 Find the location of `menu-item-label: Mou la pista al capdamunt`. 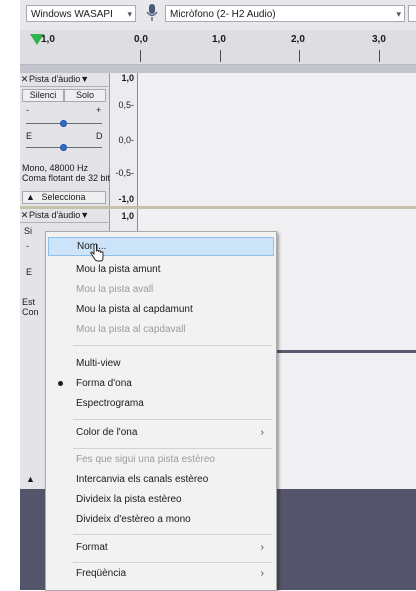

menu-item-label: Mou la pista al capdamunt is located at coordinates (134, 309).